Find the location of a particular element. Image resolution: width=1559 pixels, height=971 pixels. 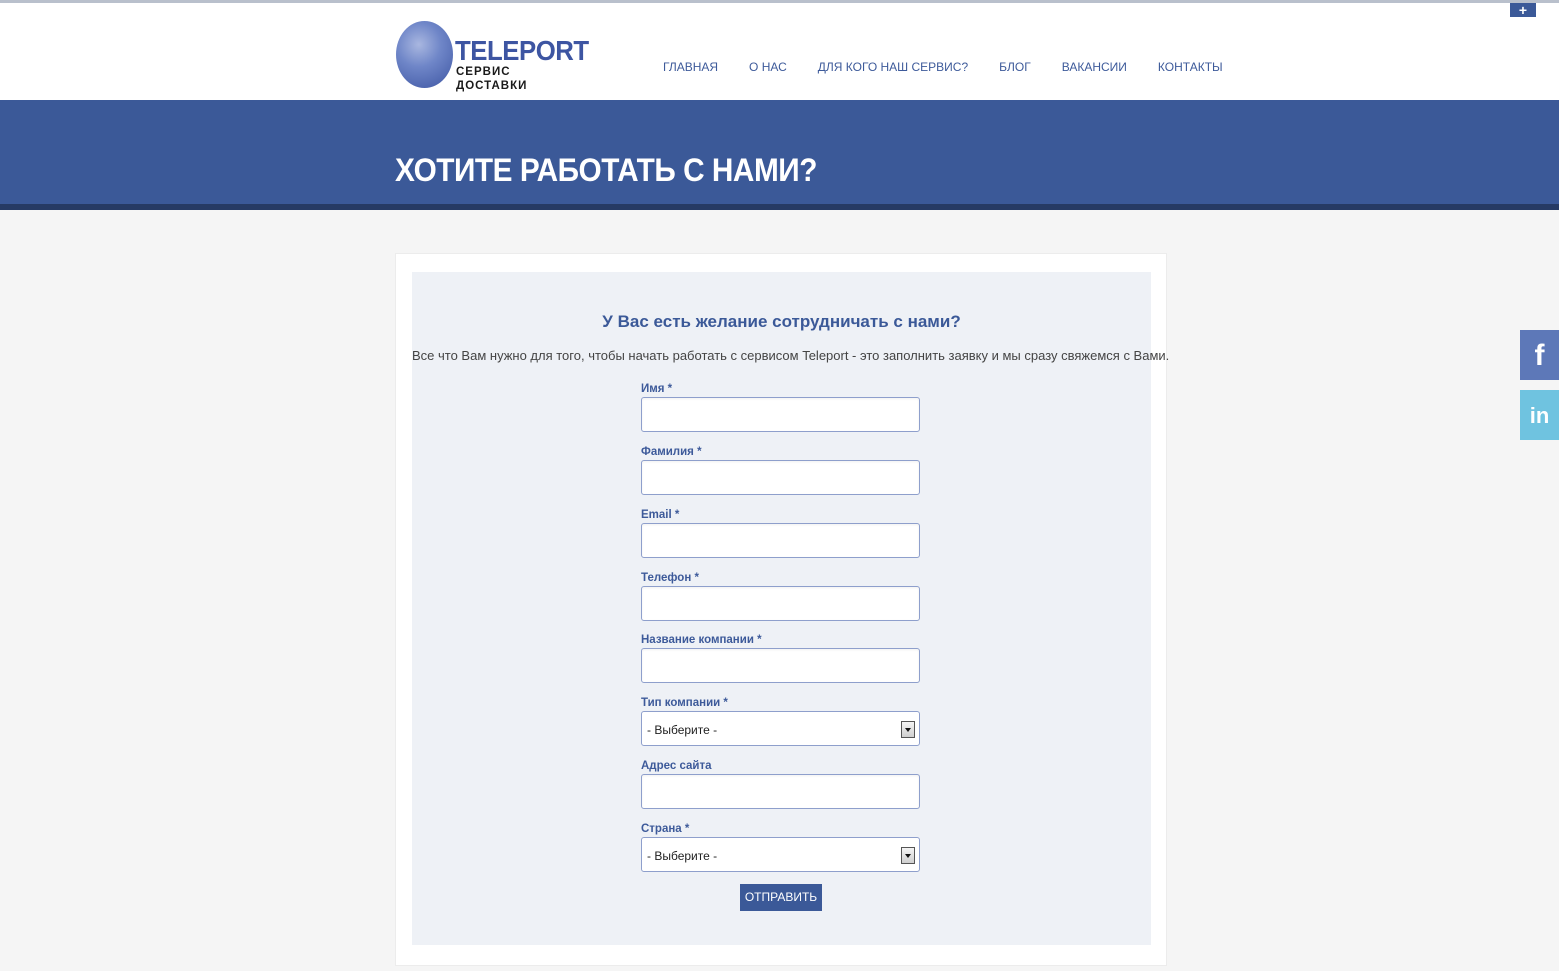

email-label: Email * is located at coordinates (660, 515).